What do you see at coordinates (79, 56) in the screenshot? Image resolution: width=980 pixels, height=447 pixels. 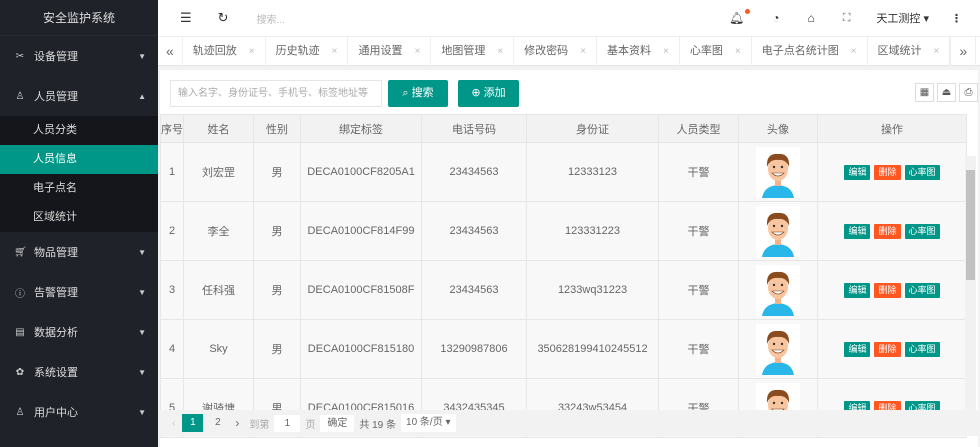 I see `sidebar-item-0: ✂ 设备管理 ▼` at bounding box center [79, 56].